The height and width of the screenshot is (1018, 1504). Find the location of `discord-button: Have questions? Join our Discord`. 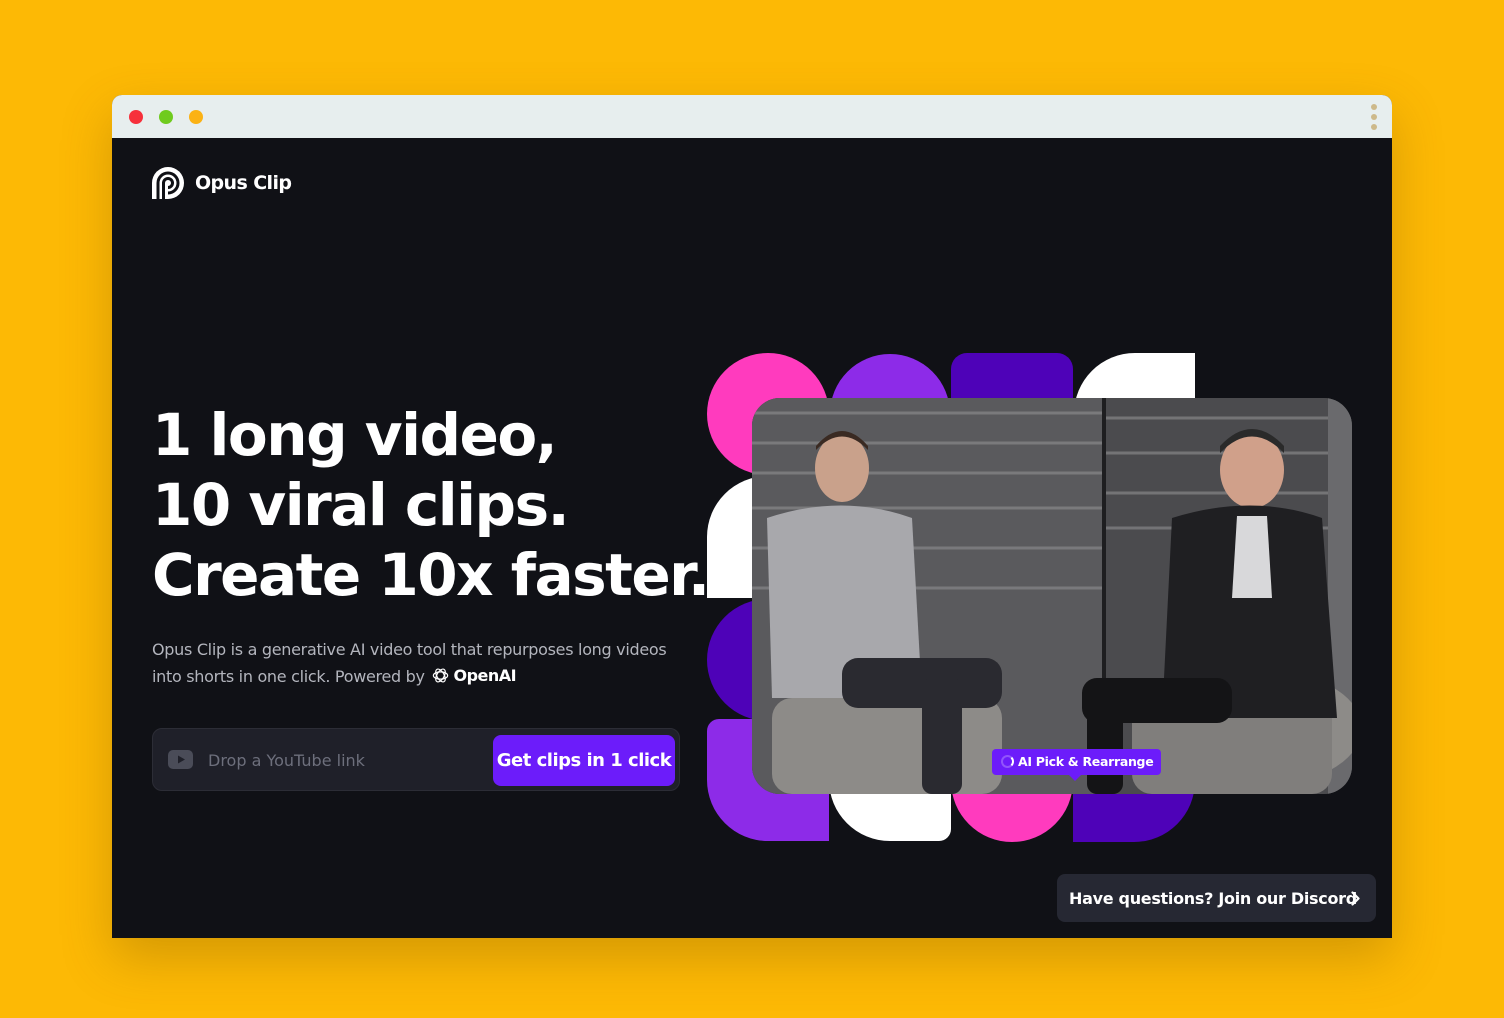

discord-button: Have questions? Join our Discord is located at coordinates (1216, 898).